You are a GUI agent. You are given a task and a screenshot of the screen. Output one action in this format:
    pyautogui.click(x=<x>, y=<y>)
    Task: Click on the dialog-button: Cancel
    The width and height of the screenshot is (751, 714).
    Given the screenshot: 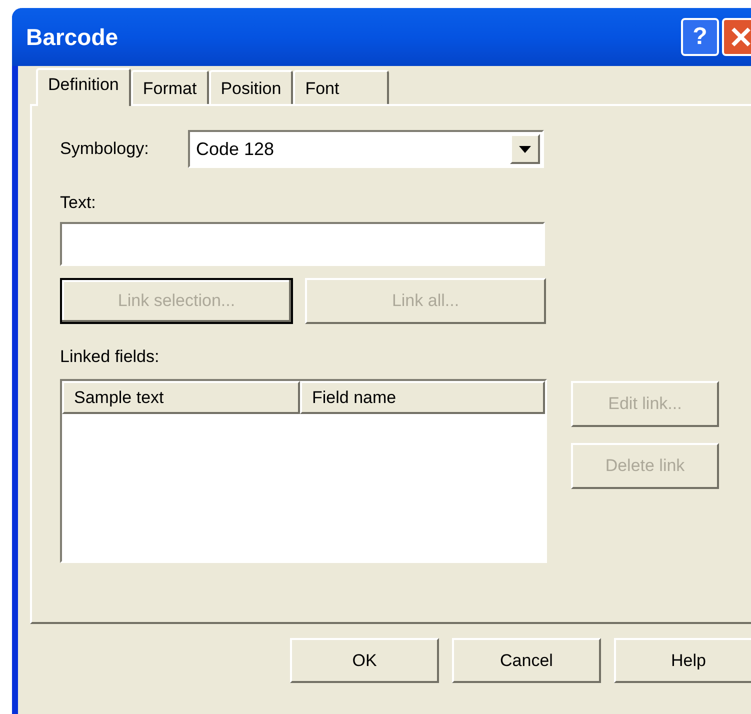 What is the action you would take?
    pyautogui.click(x=526, y=660)
    